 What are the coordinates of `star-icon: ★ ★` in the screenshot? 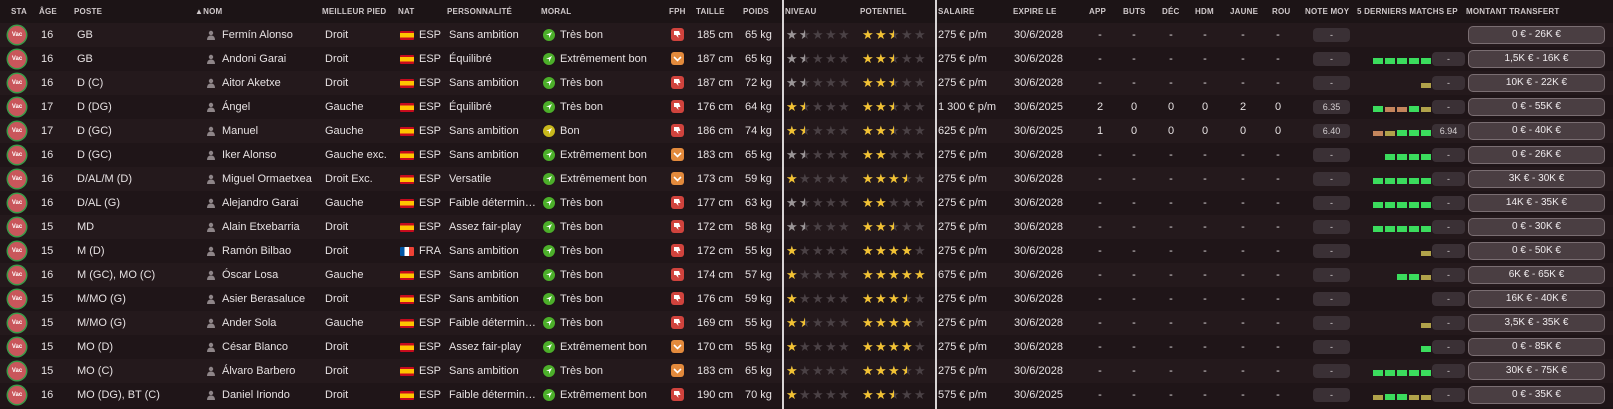 It's located at (868, 107).